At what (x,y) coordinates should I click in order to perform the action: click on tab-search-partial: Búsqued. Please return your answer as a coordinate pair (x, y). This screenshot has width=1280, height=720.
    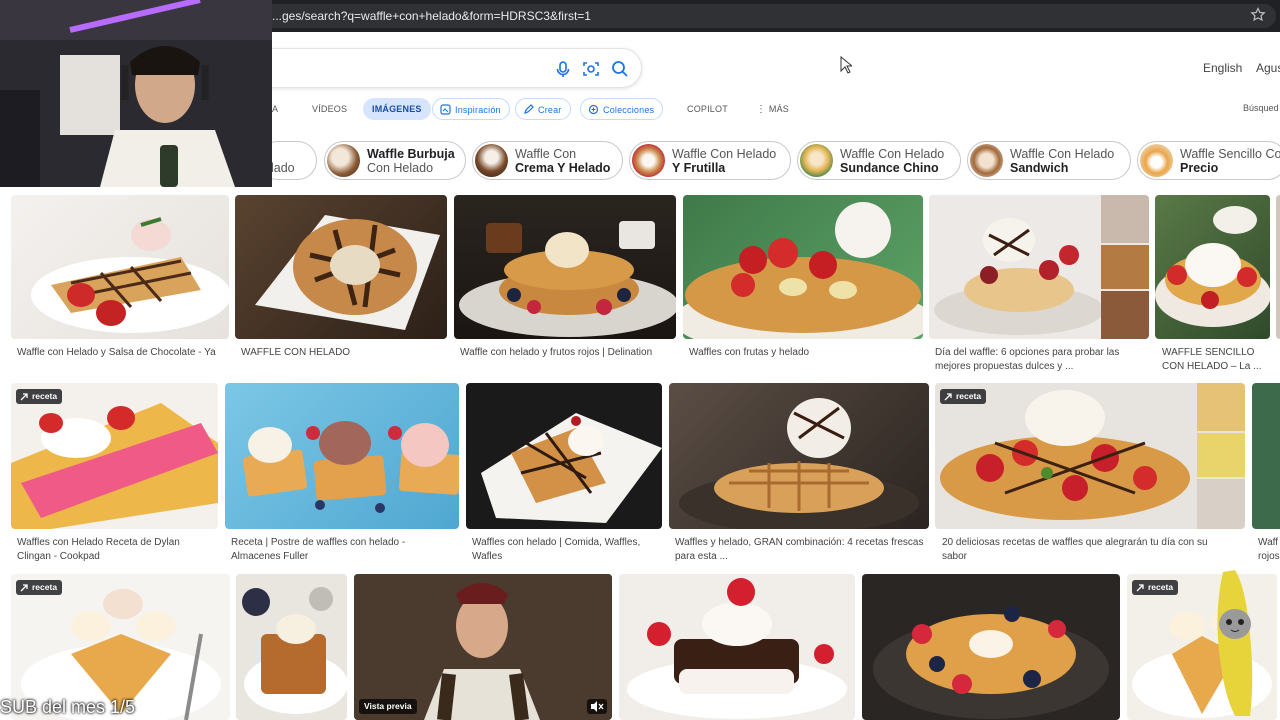
    Looking at the image, I should click on (1261, 108).